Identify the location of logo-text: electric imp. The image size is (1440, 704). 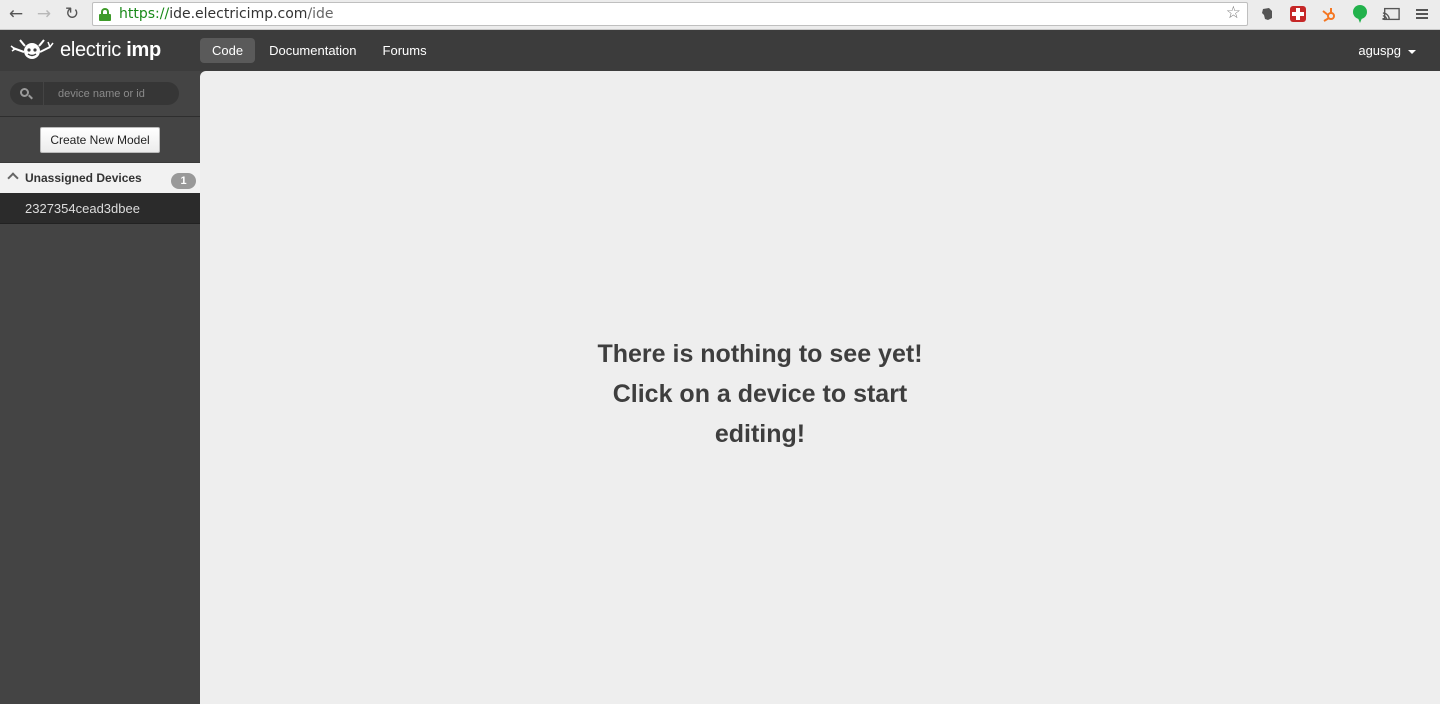
(110, 50).